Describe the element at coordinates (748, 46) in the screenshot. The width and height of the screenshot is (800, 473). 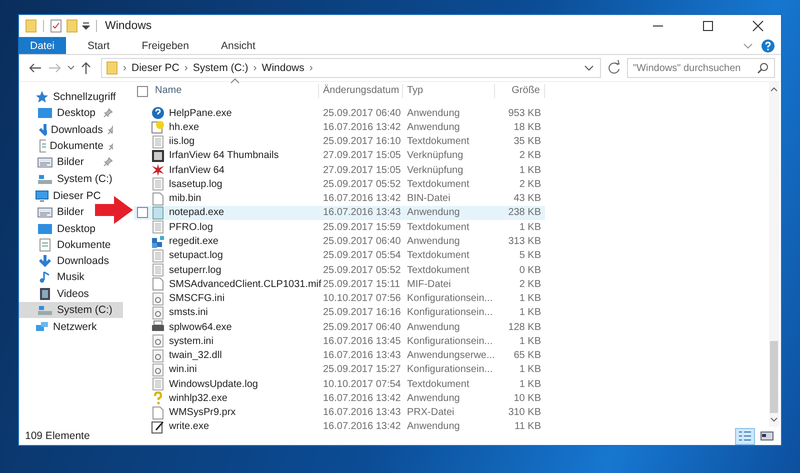
I see `chevron-icon` at that location.